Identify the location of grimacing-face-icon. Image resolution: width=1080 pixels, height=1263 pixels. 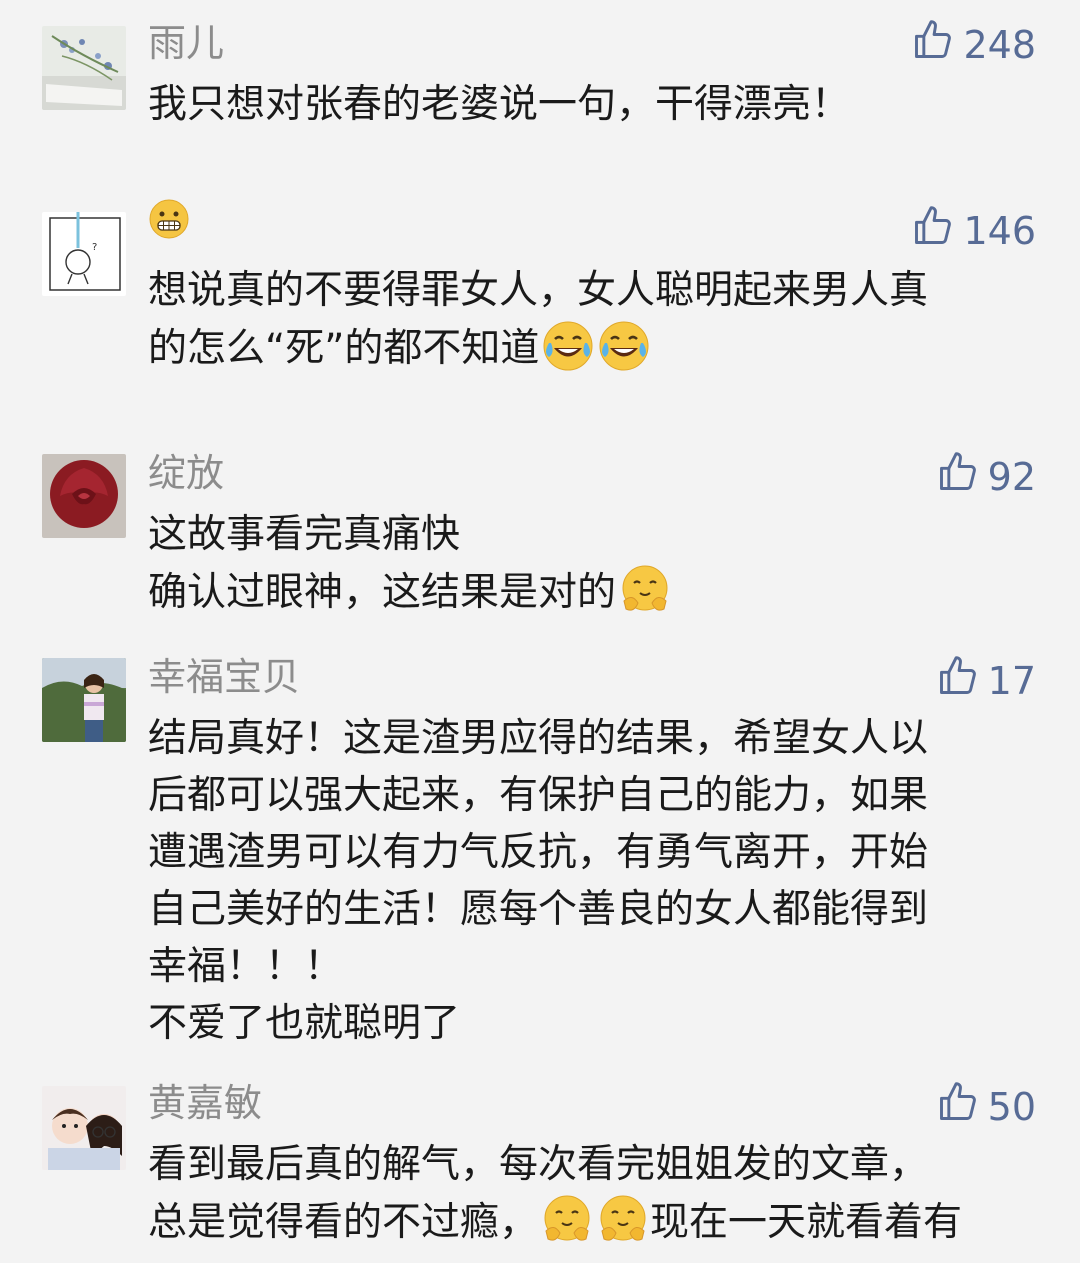
(169, 224).